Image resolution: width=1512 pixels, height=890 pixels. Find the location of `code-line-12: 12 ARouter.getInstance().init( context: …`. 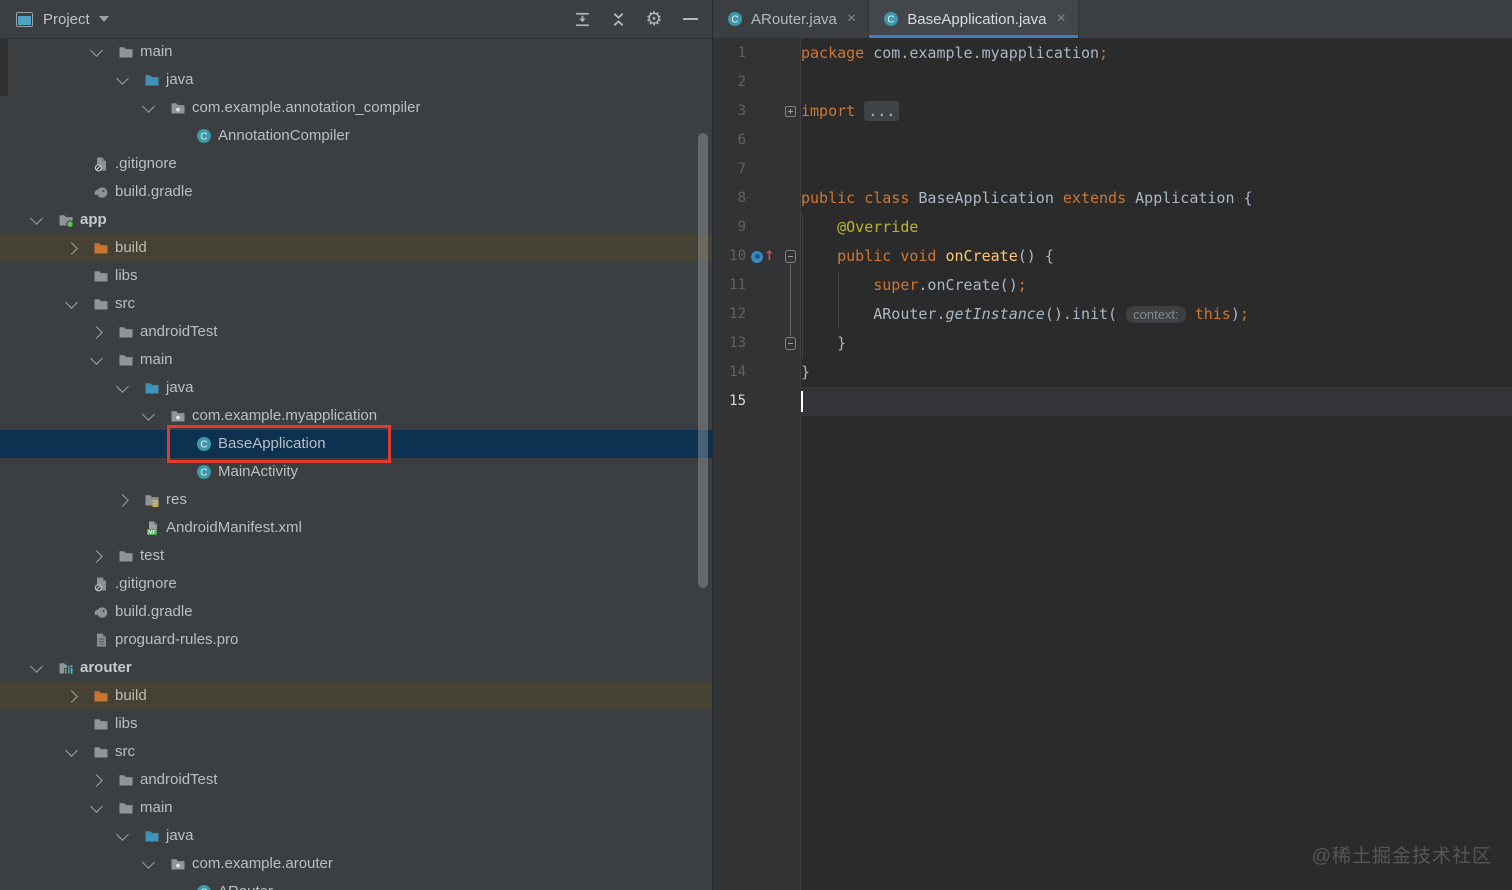

code-line-12: 12 ARouter.getInstance().init( context: … is located at coordinates (1112, 314).